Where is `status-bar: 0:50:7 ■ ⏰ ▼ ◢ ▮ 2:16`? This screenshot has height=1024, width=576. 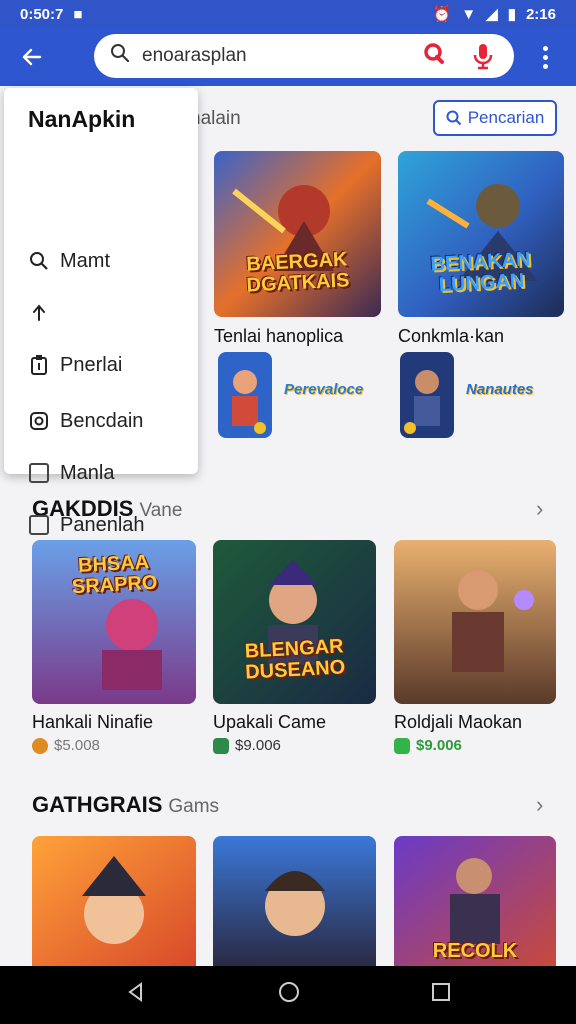 status-bar: 0:50:7 ■ ⏰ ▼ ◢ ▮ 2:16 is located at coordinates (288, 14).